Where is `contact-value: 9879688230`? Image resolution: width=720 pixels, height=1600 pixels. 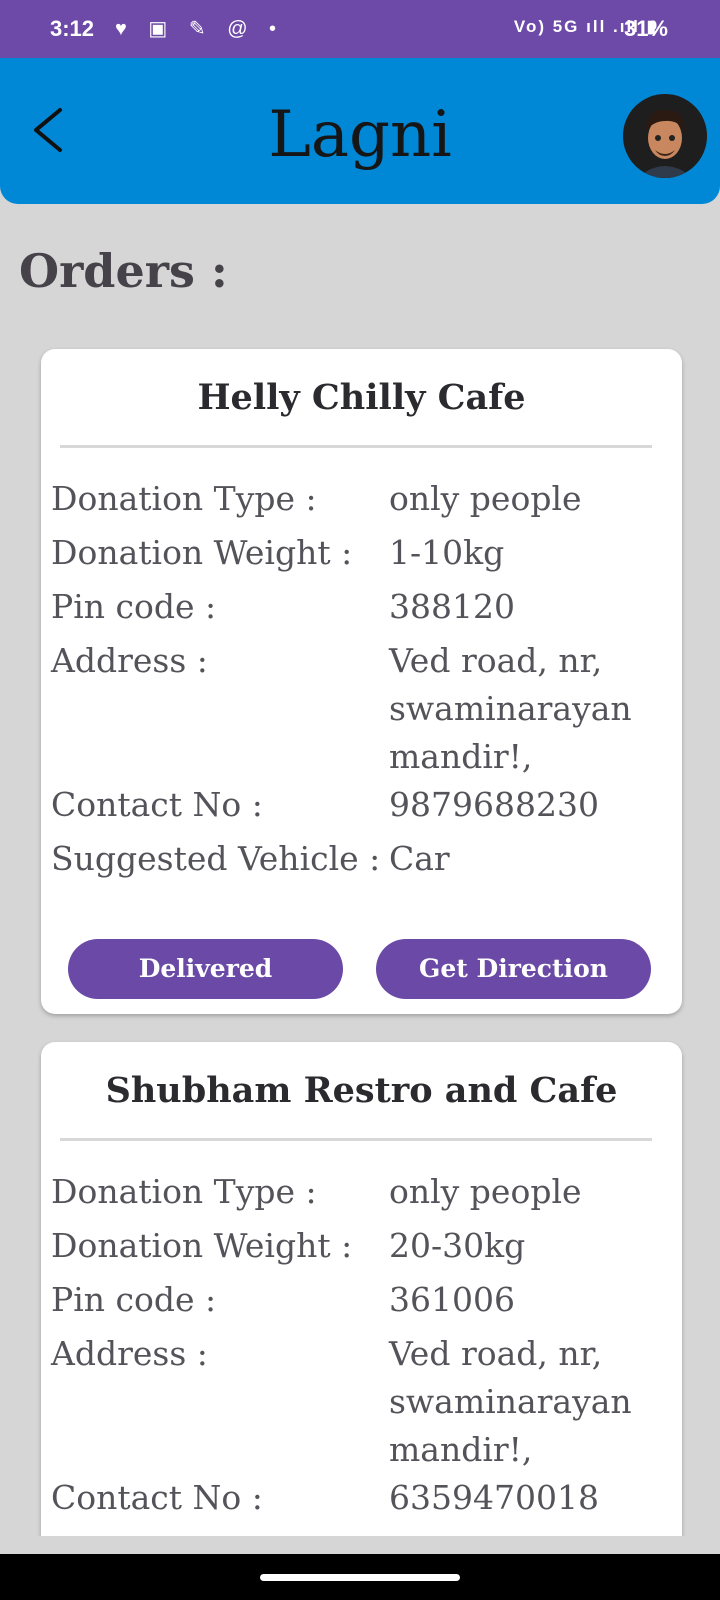 contact-value: 9879688230 is located at coordinates (494, 804).